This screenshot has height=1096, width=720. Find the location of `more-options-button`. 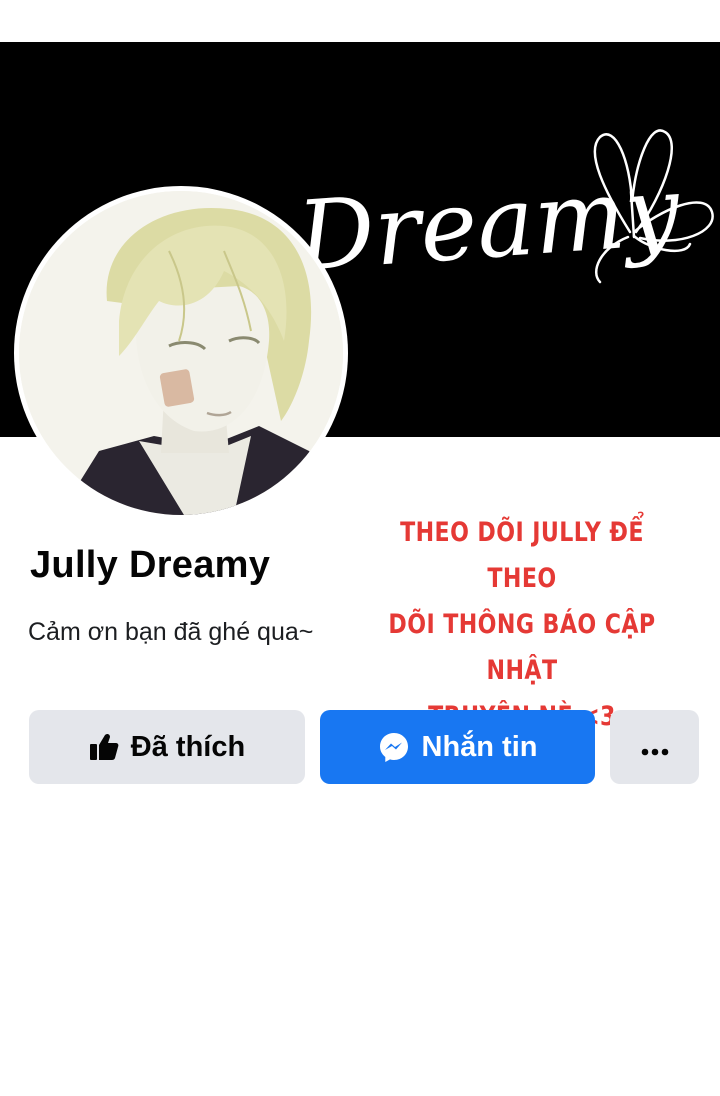

more-options-button is located at coordinates (654, 747).